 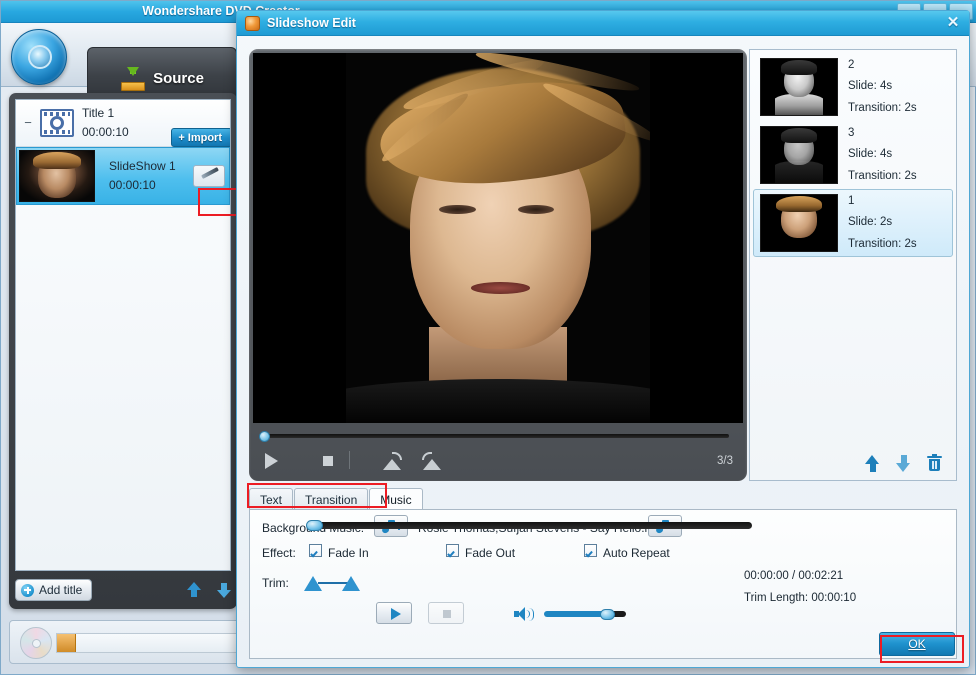 I want to click on move-slide-up-icon, so click(x=872, y=463).